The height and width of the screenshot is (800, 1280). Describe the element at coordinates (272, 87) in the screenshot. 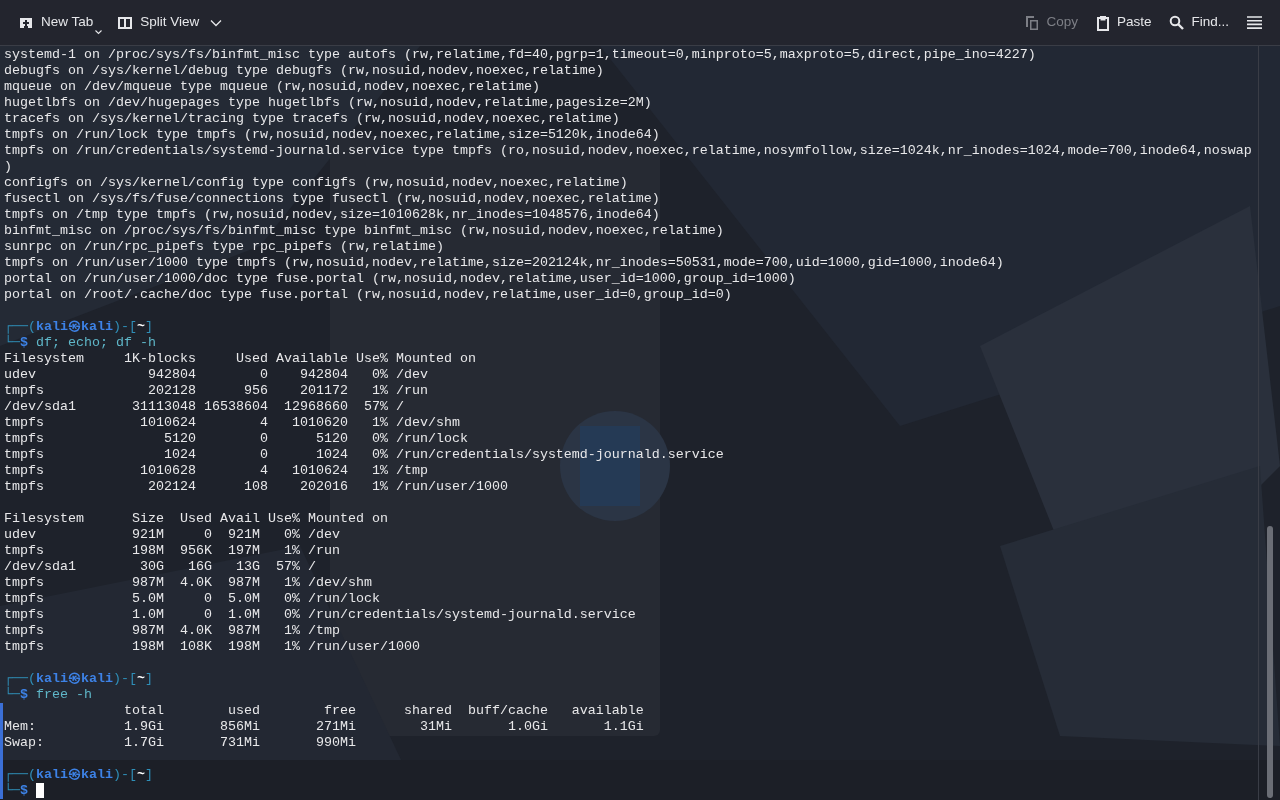

I see `output-line: mqueue on /dev/mqueue type mqueue (rw,nosuid,nodev,noexec,relatime)` at that location.